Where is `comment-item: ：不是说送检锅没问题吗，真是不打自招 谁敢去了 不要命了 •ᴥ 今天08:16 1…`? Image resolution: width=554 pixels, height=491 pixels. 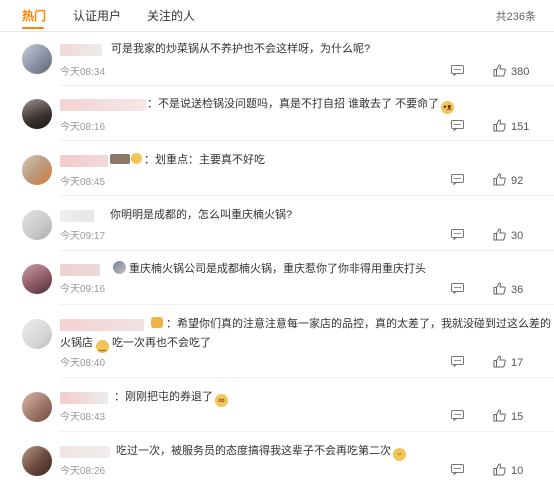 comment-item: ：不是说送检锅没问题吗，真是不打自招 谁敢去了 不要命了 •ᴥ 今天08:16 1… is located at coordinates (277, 122).